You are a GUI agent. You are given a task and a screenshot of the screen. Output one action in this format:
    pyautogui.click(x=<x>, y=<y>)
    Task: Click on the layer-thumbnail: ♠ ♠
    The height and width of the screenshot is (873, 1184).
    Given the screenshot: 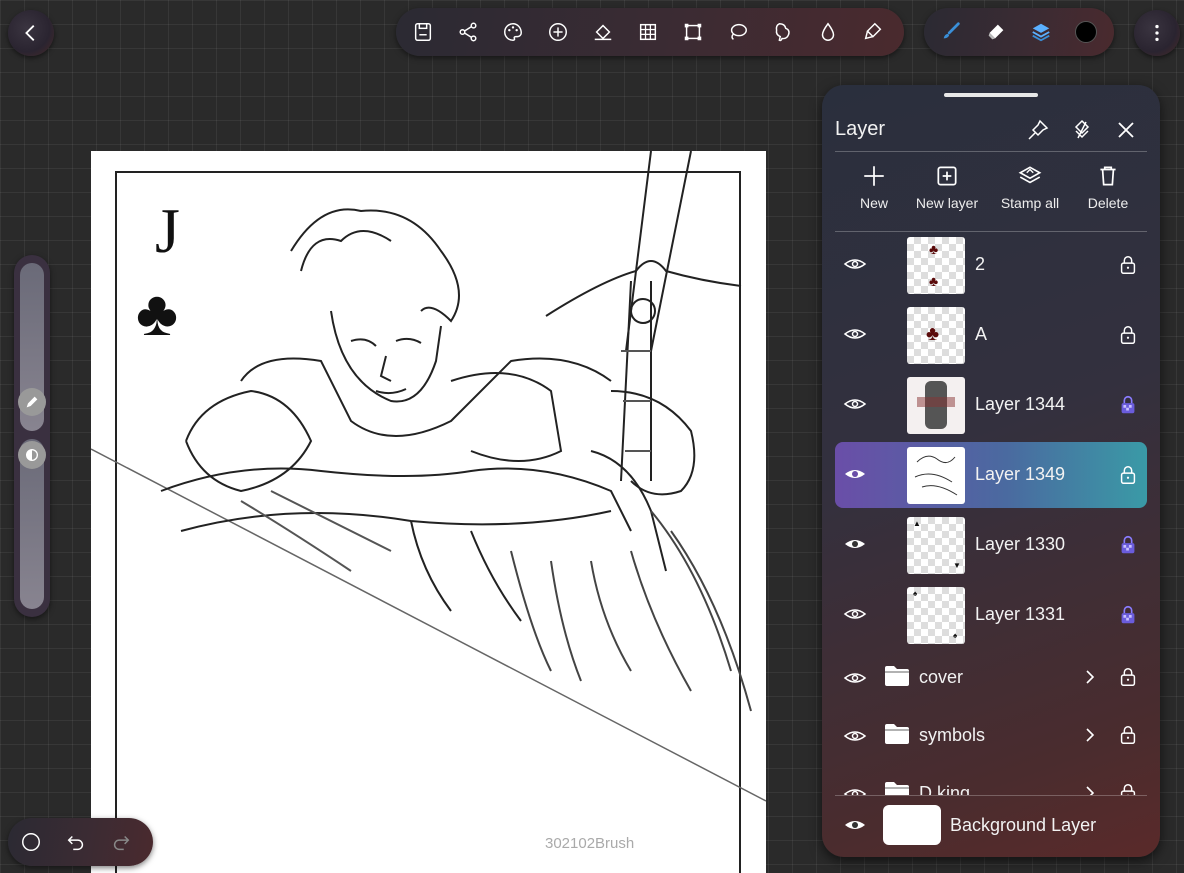 What is the action you would take?
    pyautogui.click(x=936, y=615)
    